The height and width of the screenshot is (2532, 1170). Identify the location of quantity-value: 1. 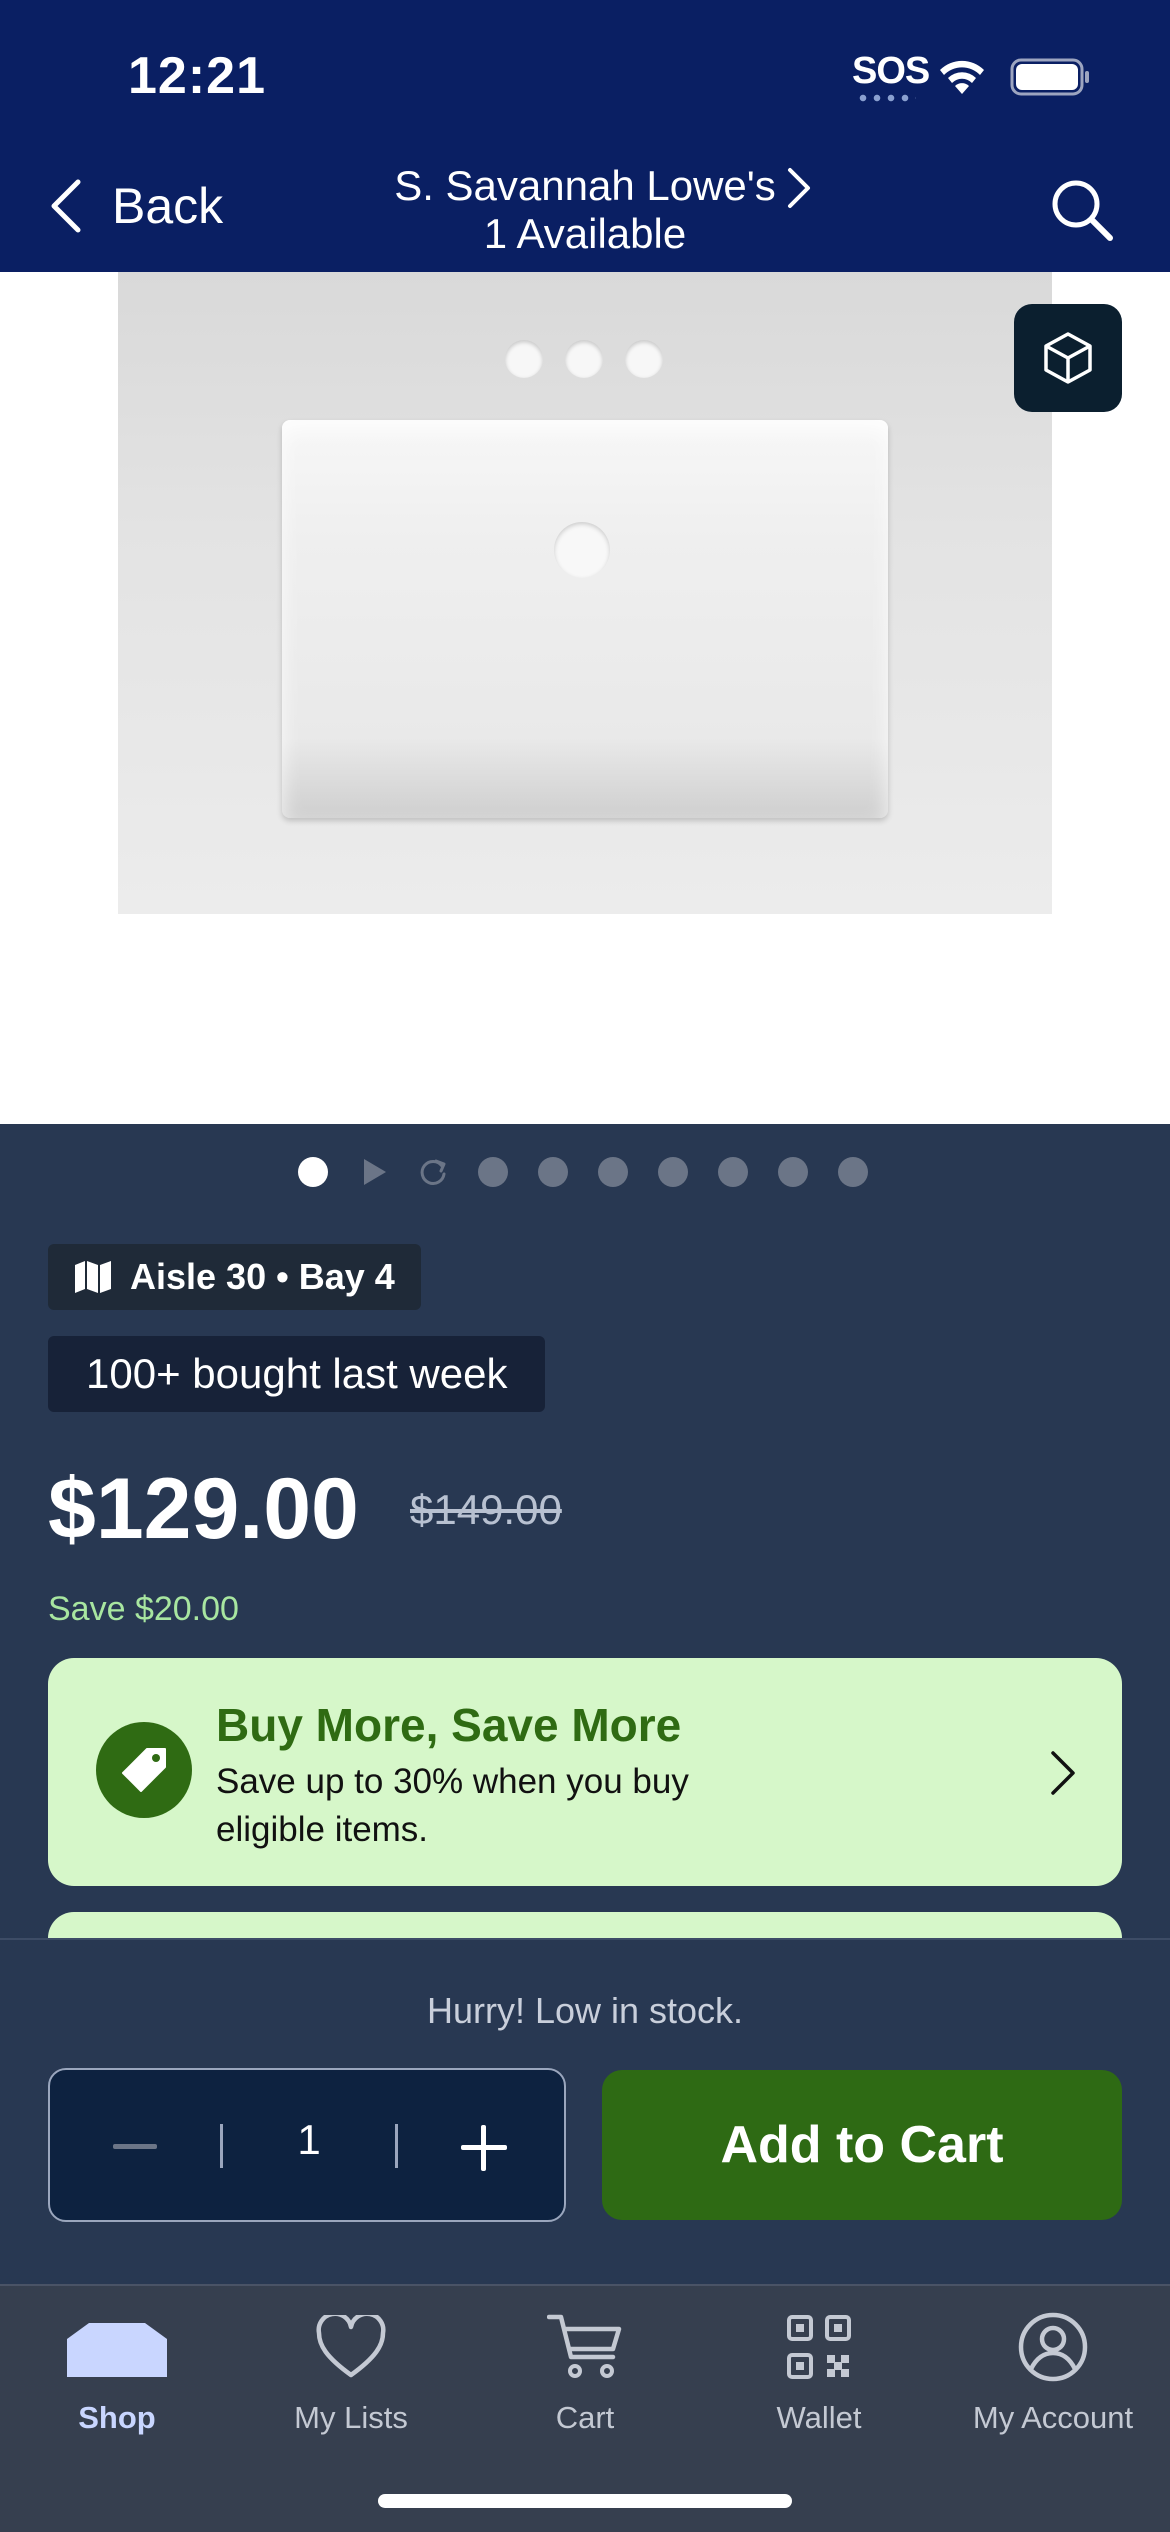
(309, 2140).